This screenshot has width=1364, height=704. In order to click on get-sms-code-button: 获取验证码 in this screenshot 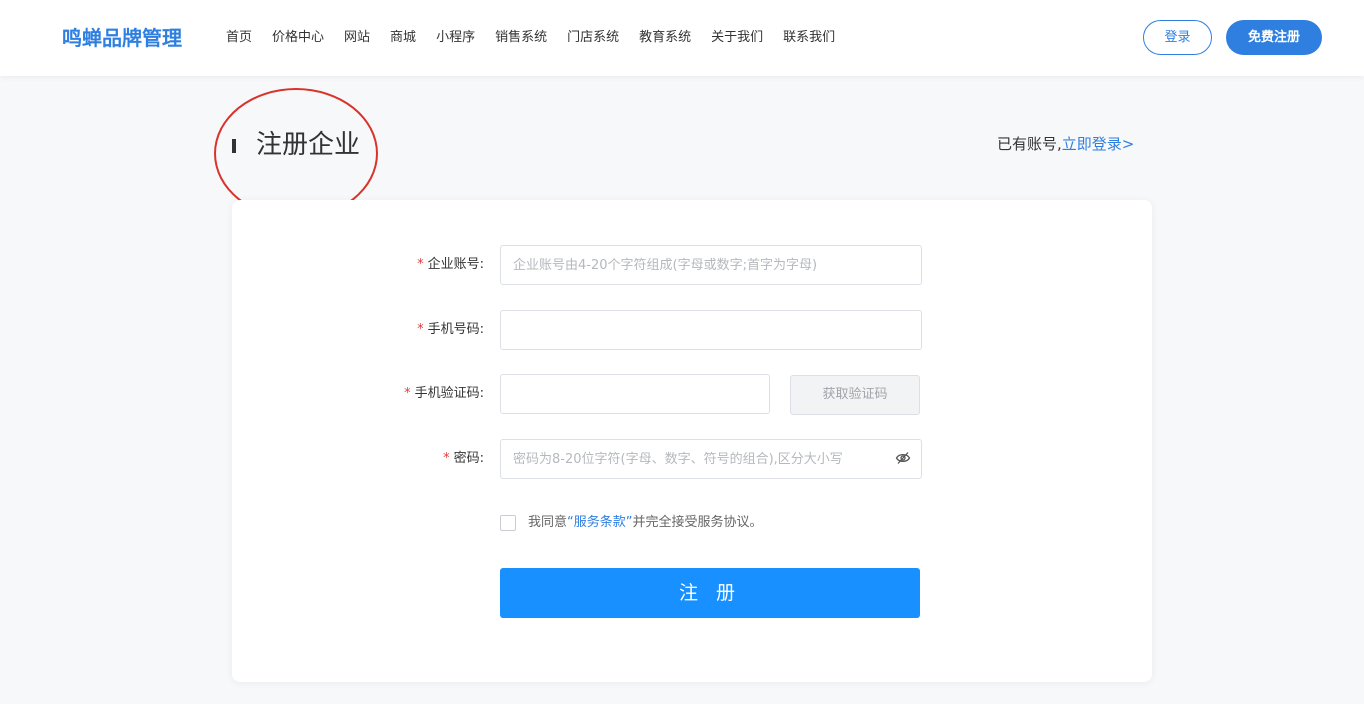, I will do `click(855, 395)`.